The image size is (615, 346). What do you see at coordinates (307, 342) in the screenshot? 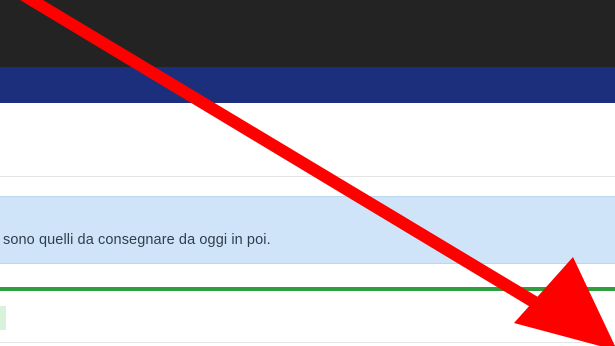
I see `panel-bottom-border` at bounding box center [307, 342].